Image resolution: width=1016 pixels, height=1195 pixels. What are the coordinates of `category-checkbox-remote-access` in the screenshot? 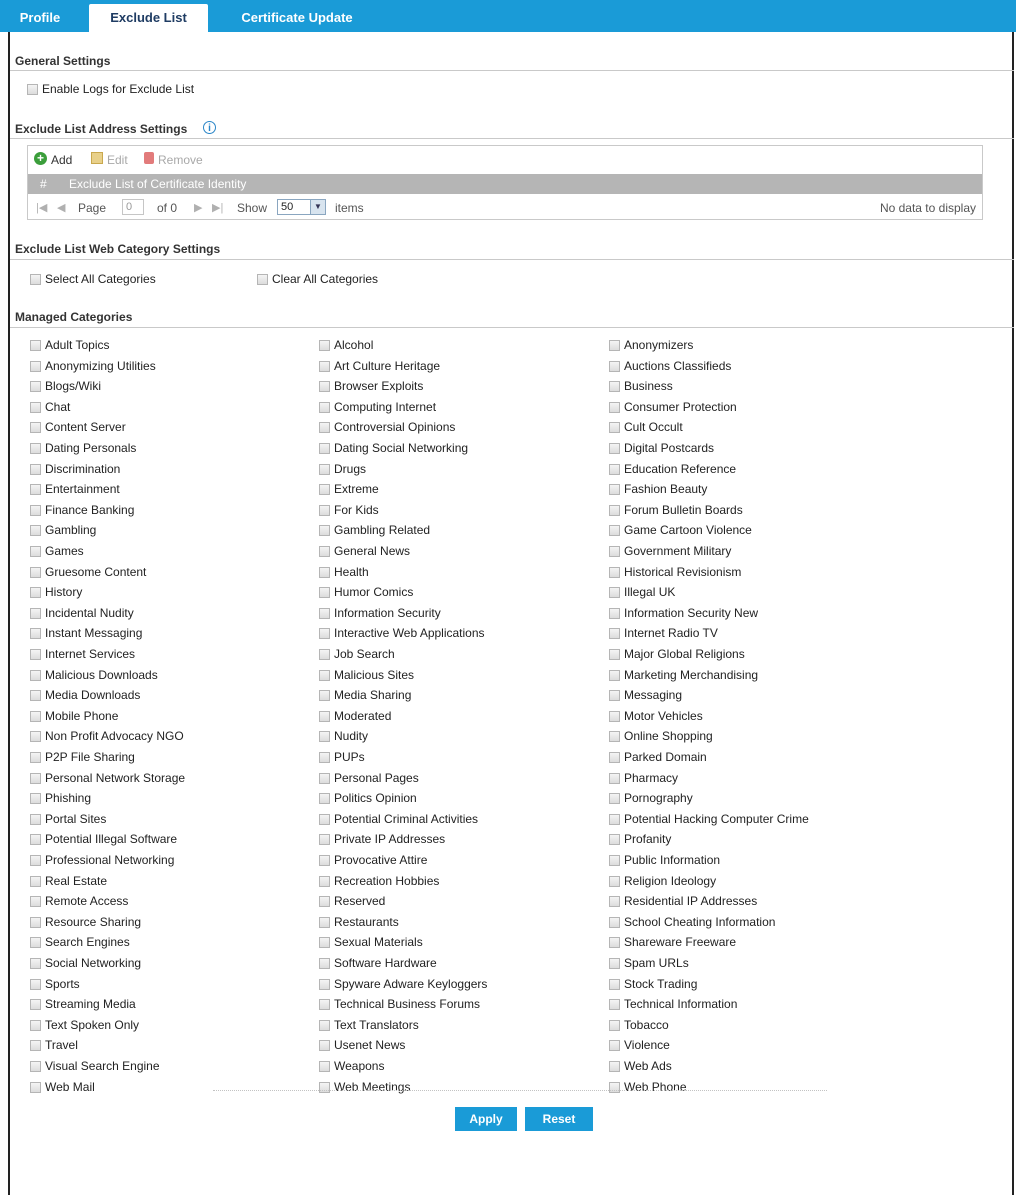 It's located at (35, 901).